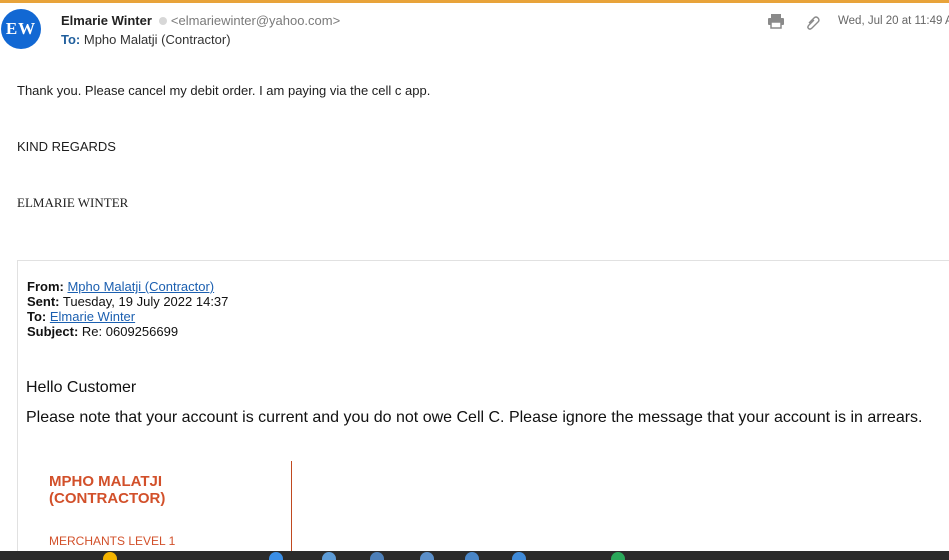 The height and width of the screenshot is (560, 949). I want to click on message-date: Wed, Jul 20 at 11:49 A, so click(893, 21).